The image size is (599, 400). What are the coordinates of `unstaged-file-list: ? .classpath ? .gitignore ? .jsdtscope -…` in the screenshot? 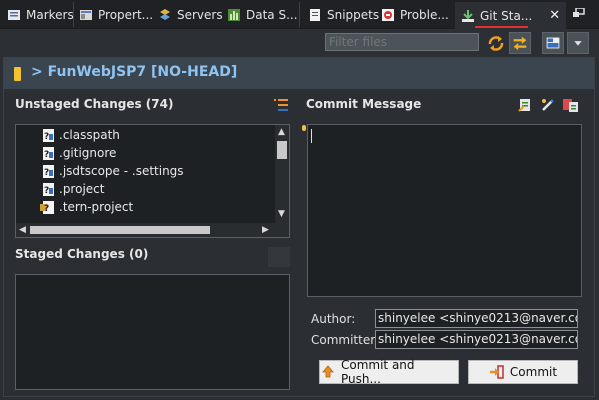 It's located at (152, 181).